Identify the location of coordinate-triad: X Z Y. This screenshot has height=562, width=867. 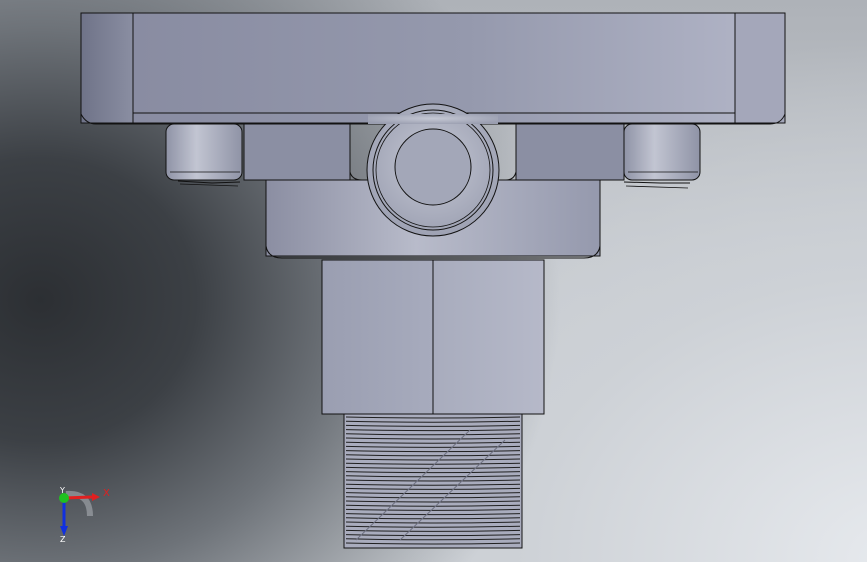
(84, 515).